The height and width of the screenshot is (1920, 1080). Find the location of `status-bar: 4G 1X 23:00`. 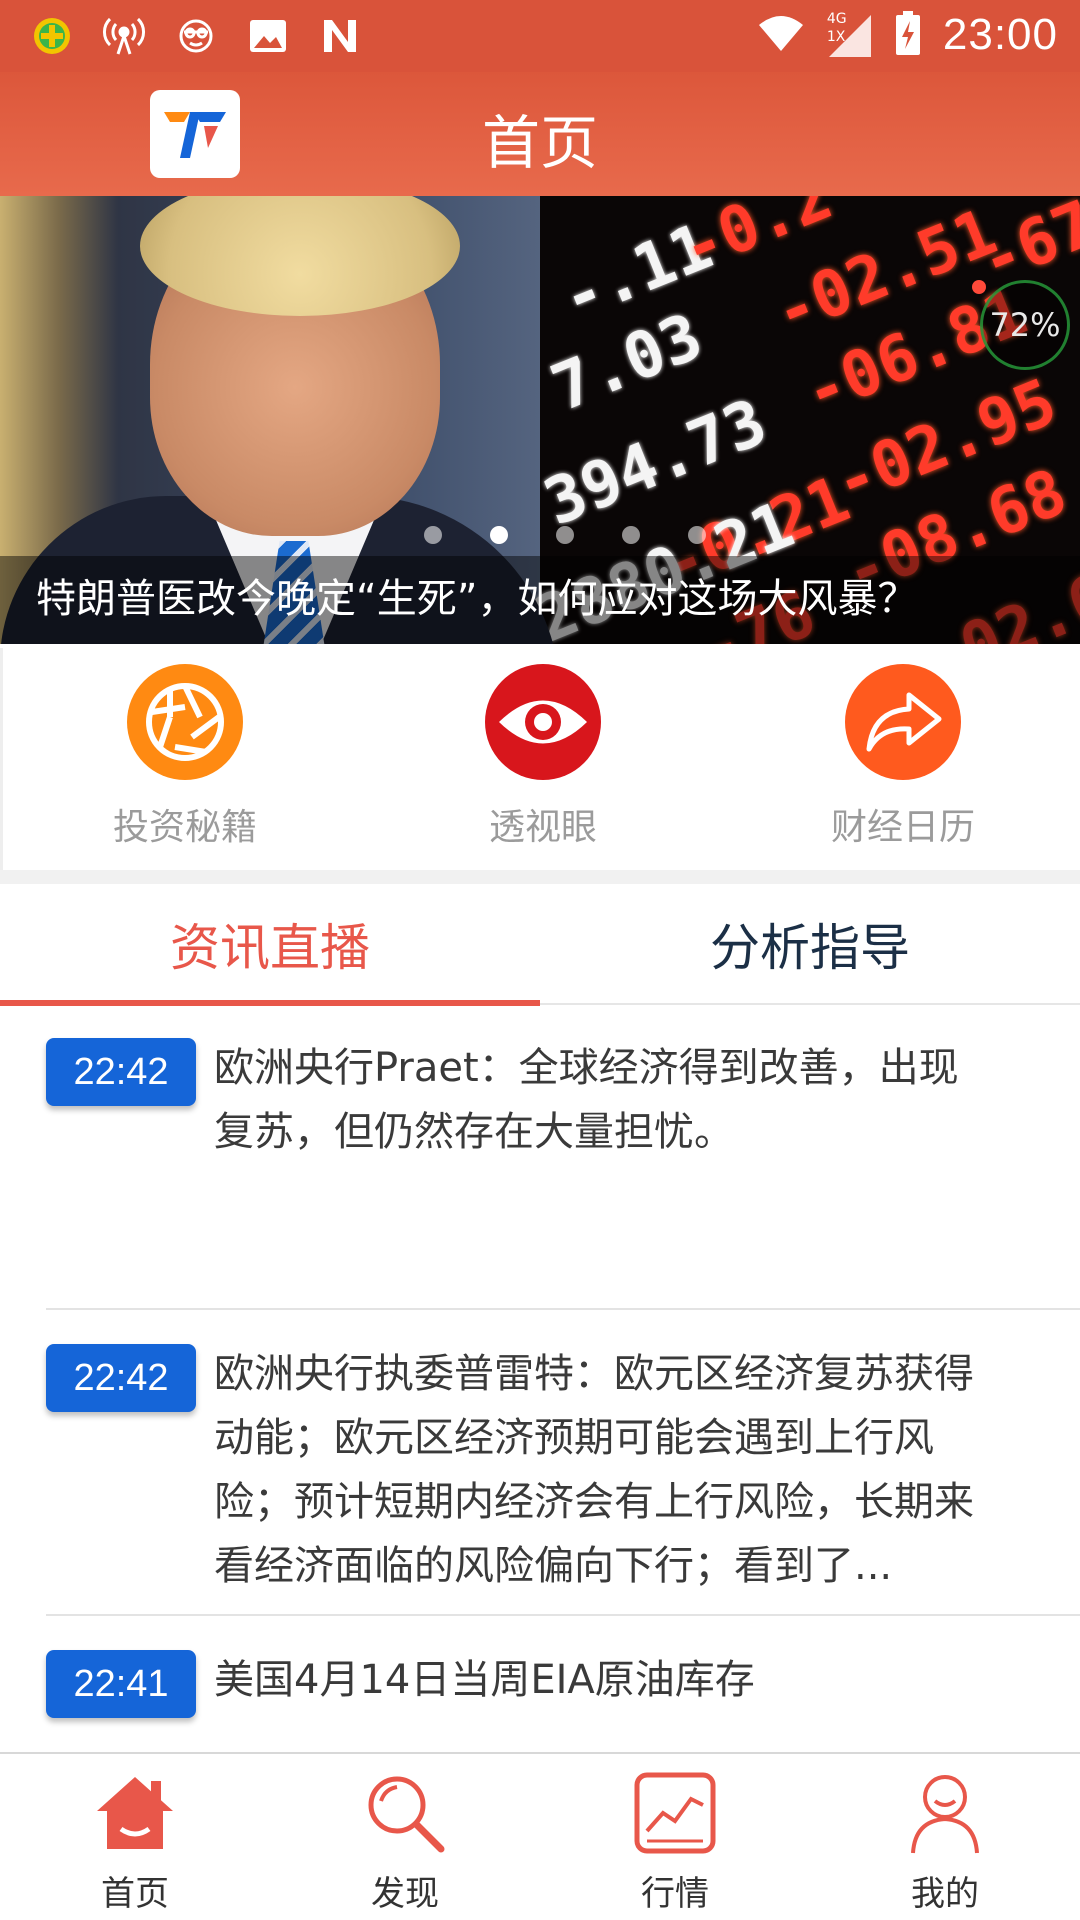

status-bar: 4G 1X 23:00 is located at coordinates (540, 36).